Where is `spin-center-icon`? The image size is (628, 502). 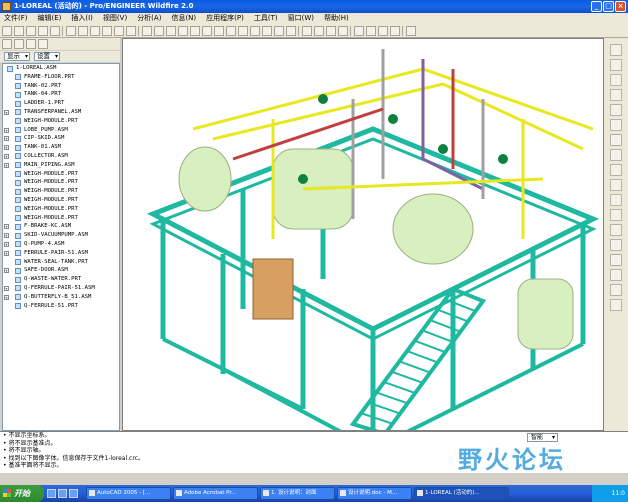
spin-center-icon is located at coordinates (195, 30).